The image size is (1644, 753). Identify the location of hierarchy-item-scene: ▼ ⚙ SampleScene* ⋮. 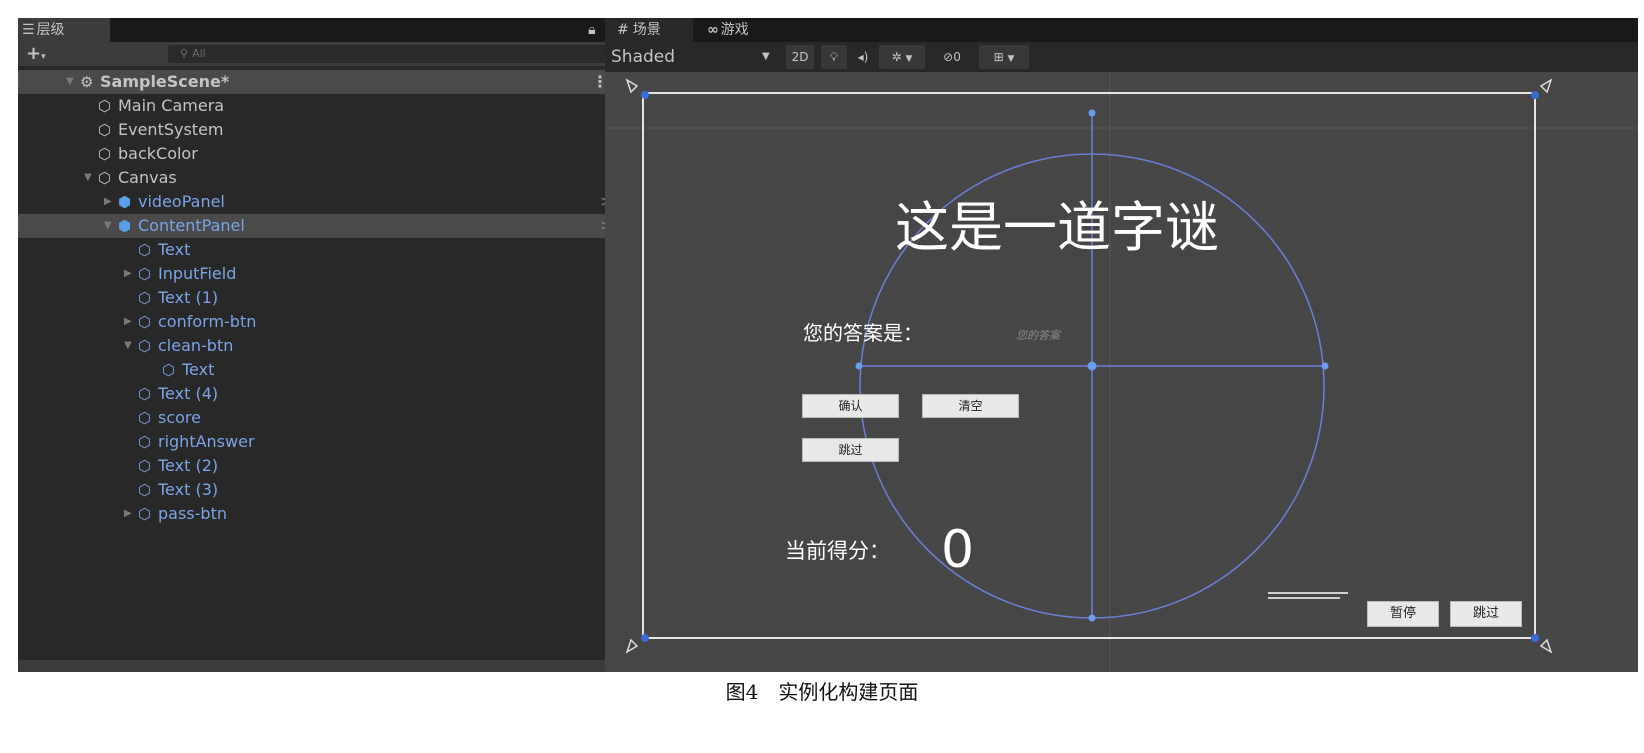
(319, 82).